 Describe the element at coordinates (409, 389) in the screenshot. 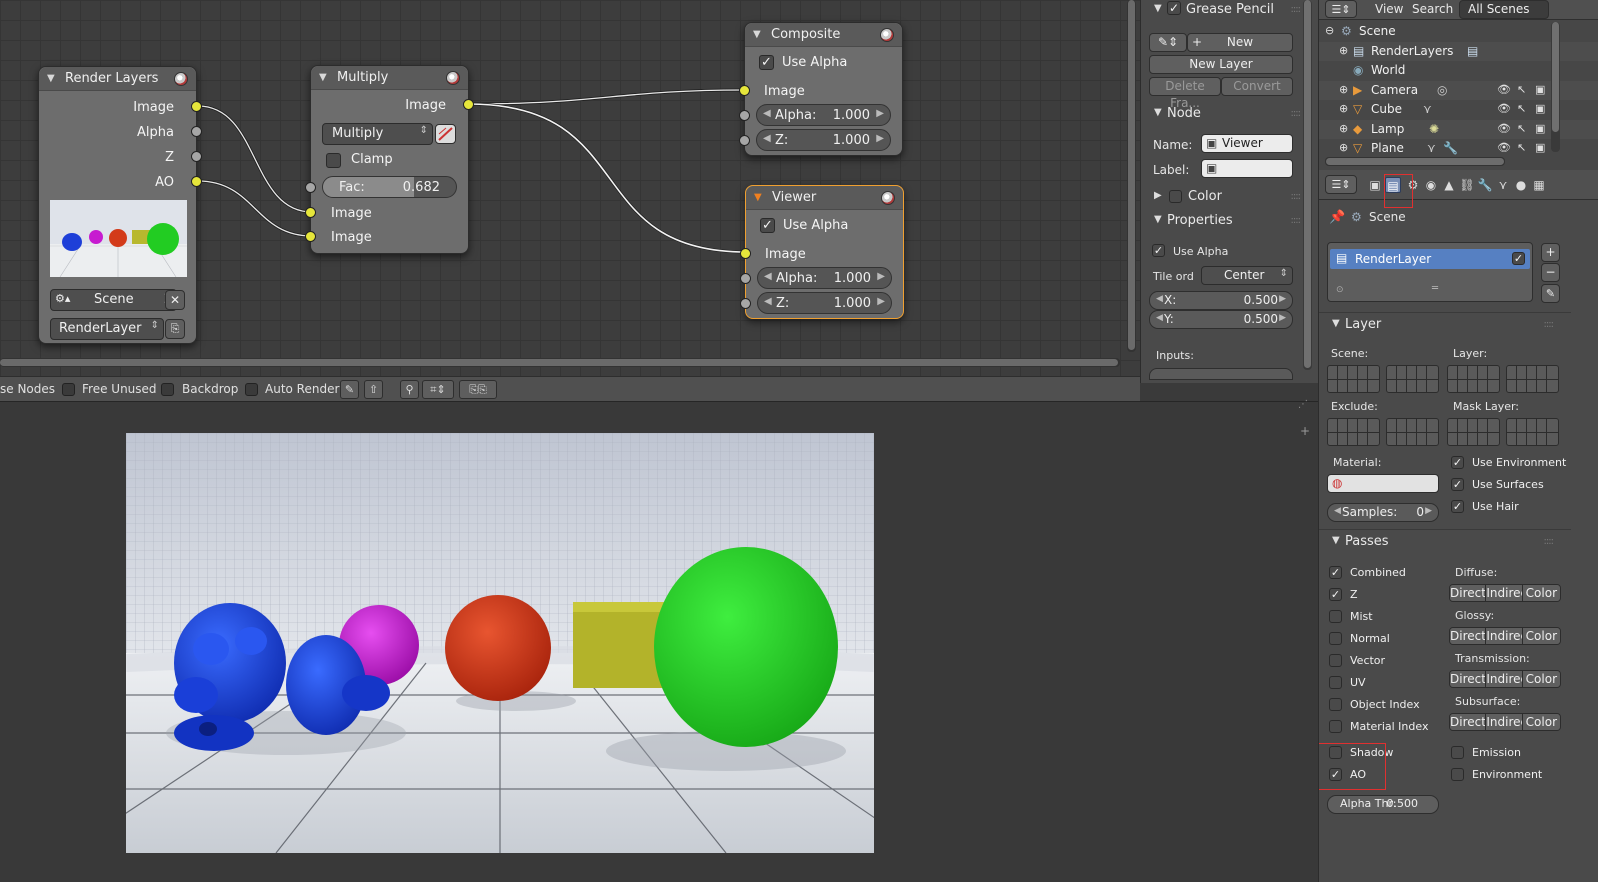

I see `snap-icon: ⚲` at that location.